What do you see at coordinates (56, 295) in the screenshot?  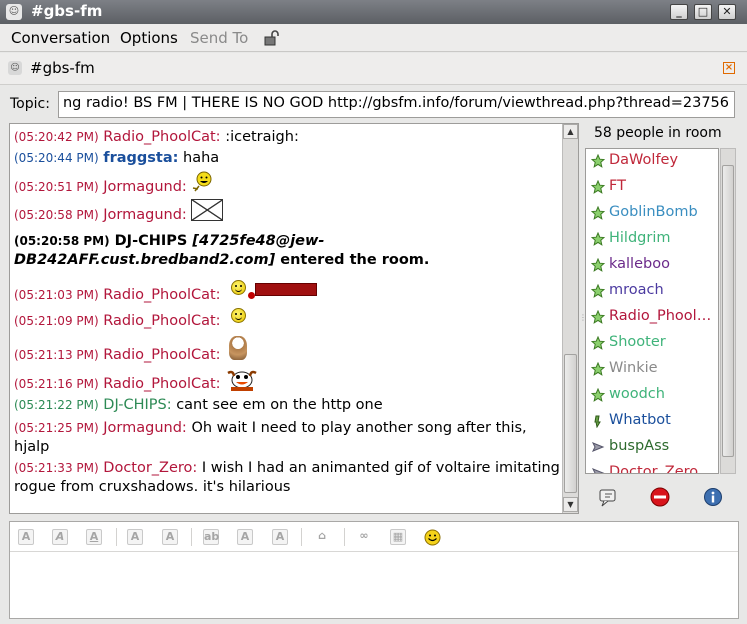 I see `msg-time: (05:21:03 PM)` at bounding box center [56, 295].